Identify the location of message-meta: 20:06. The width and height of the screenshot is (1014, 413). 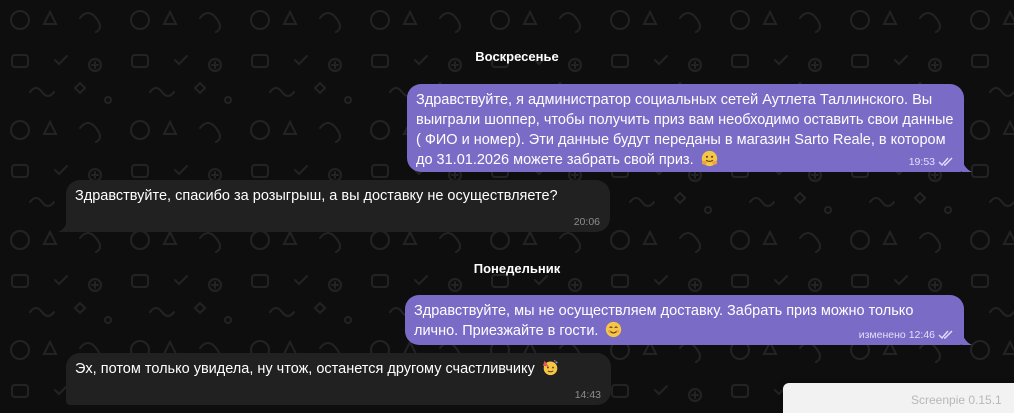
(587, 222).